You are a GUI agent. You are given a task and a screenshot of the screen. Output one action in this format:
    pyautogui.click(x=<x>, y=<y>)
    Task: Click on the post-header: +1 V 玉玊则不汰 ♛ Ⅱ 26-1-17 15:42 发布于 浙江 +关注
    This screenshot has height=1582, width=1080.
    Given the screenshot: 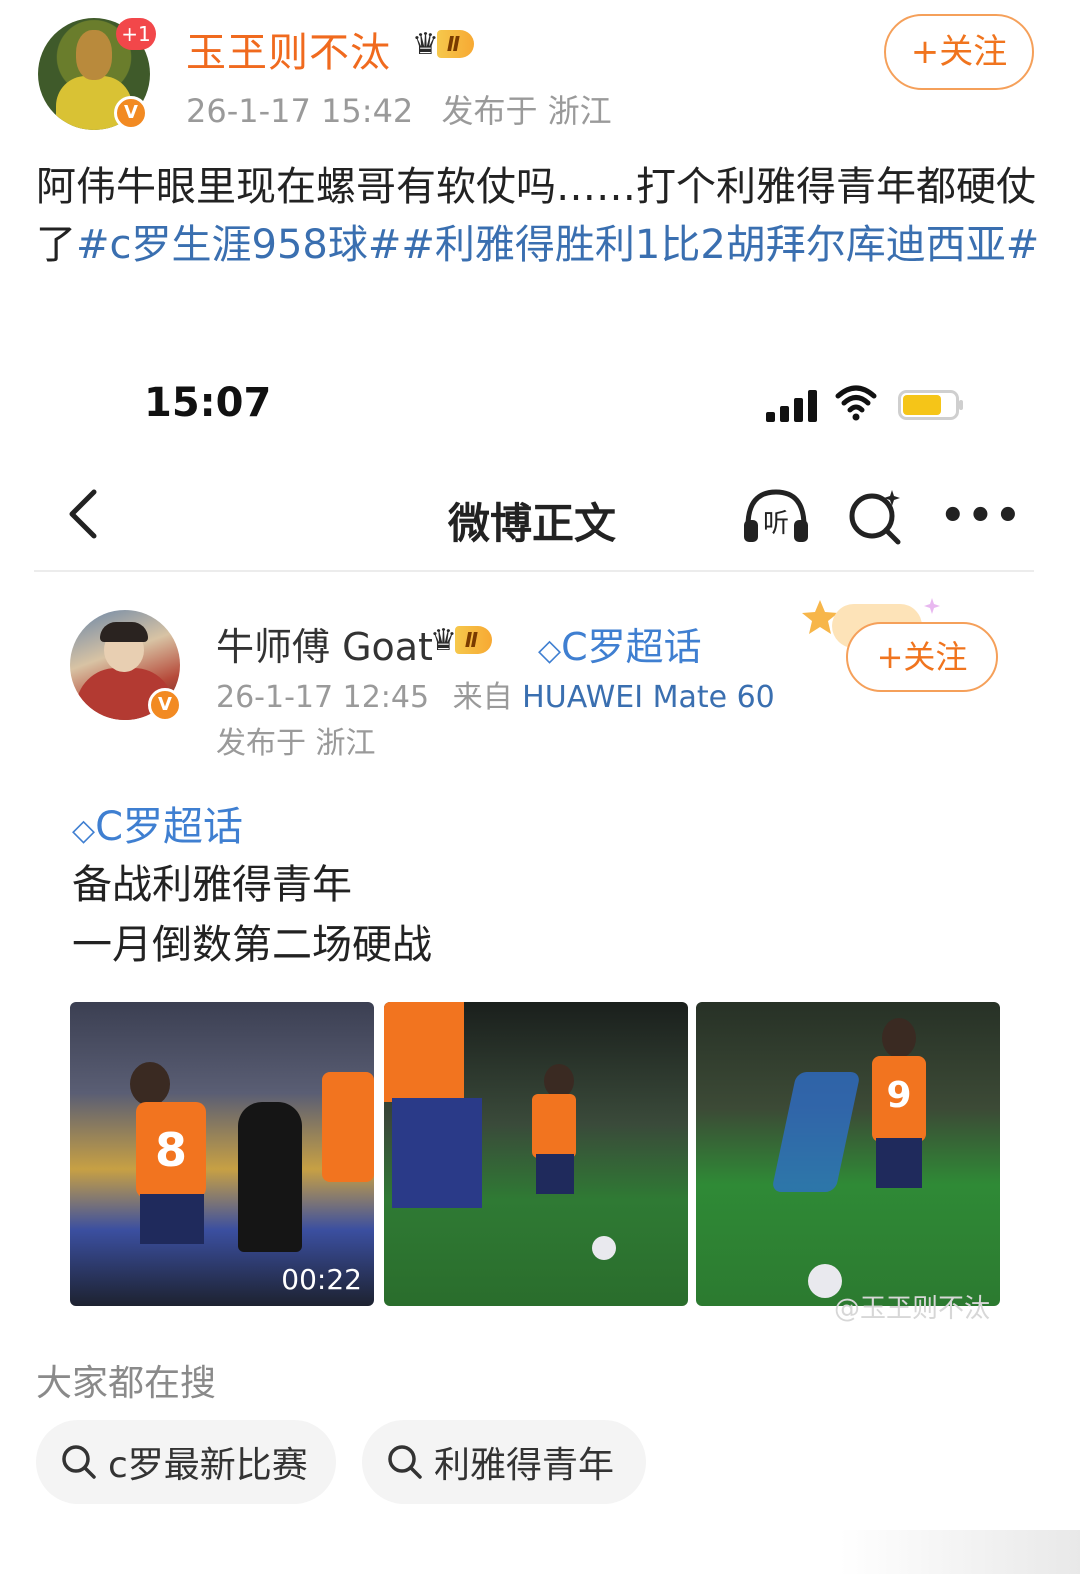 What is the action you would take?
    pyautogui.click(x=540, y=70)
    